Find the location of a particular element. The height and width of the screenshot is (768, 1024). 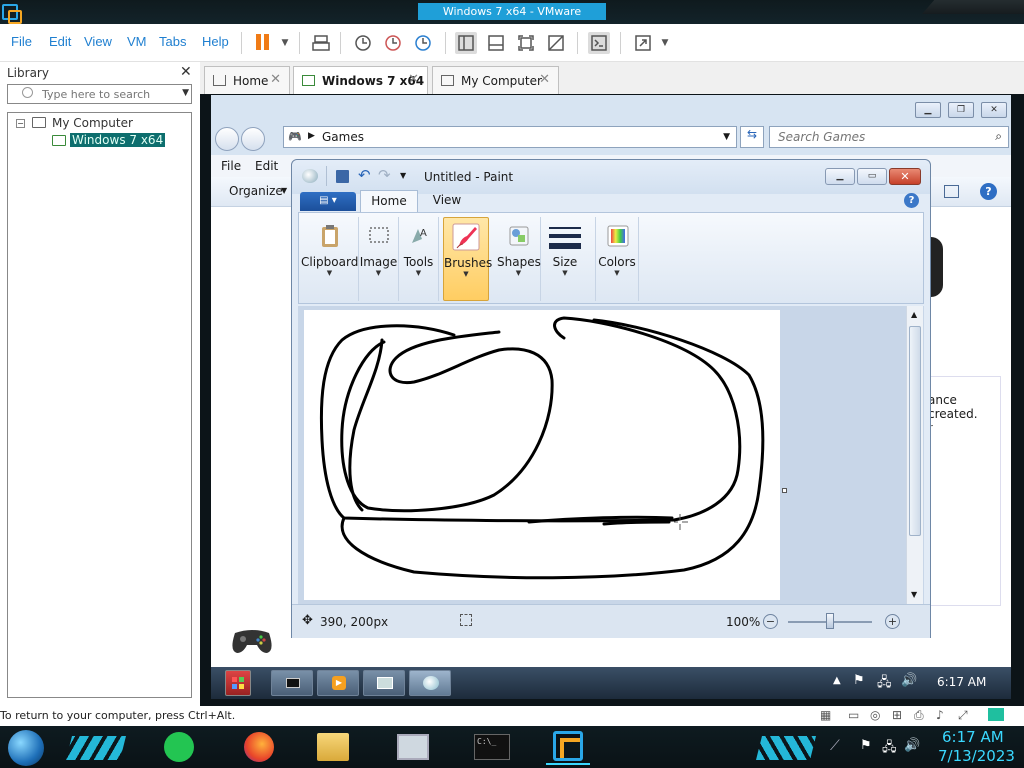

network-adapter-icon: ⊞ is located at coordinates (897, 715).